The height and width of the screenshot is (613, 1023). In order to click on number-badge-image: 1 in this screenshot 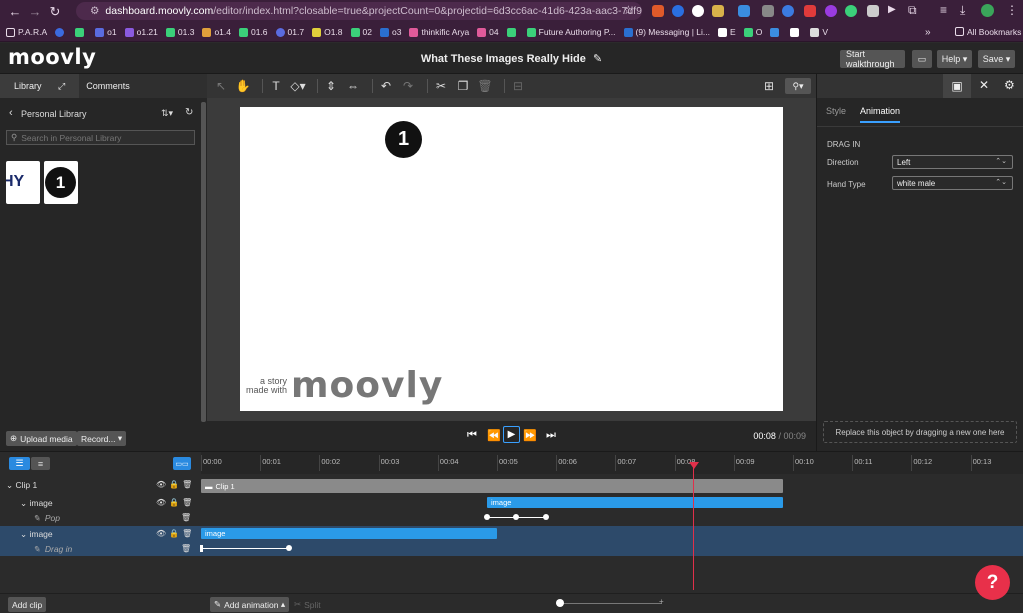, I will do `click(403, 139)`.